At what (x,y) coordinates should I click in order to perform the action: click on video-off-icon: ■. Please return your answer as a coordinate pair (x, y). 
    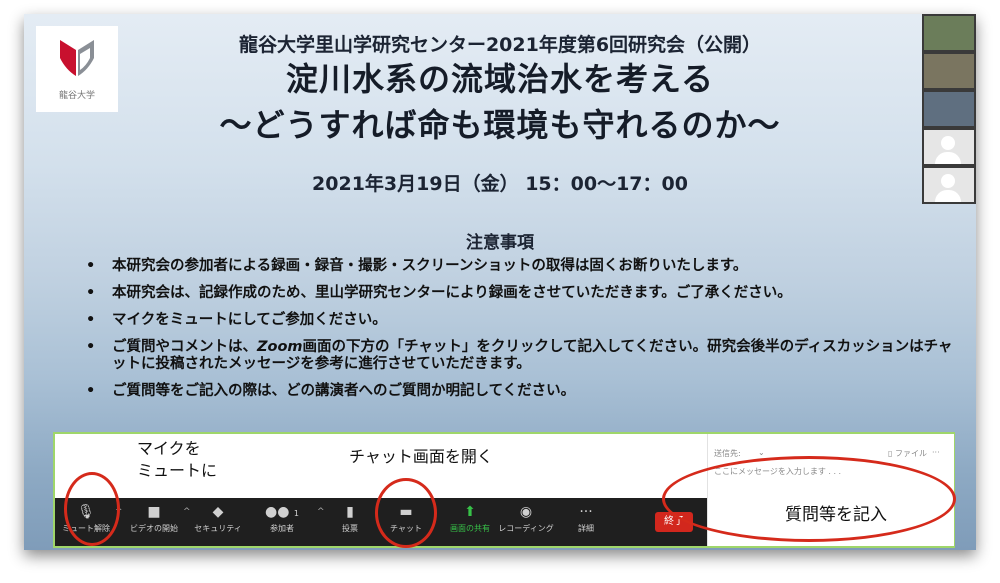
    Looking at the image, I should click on (154, 512).